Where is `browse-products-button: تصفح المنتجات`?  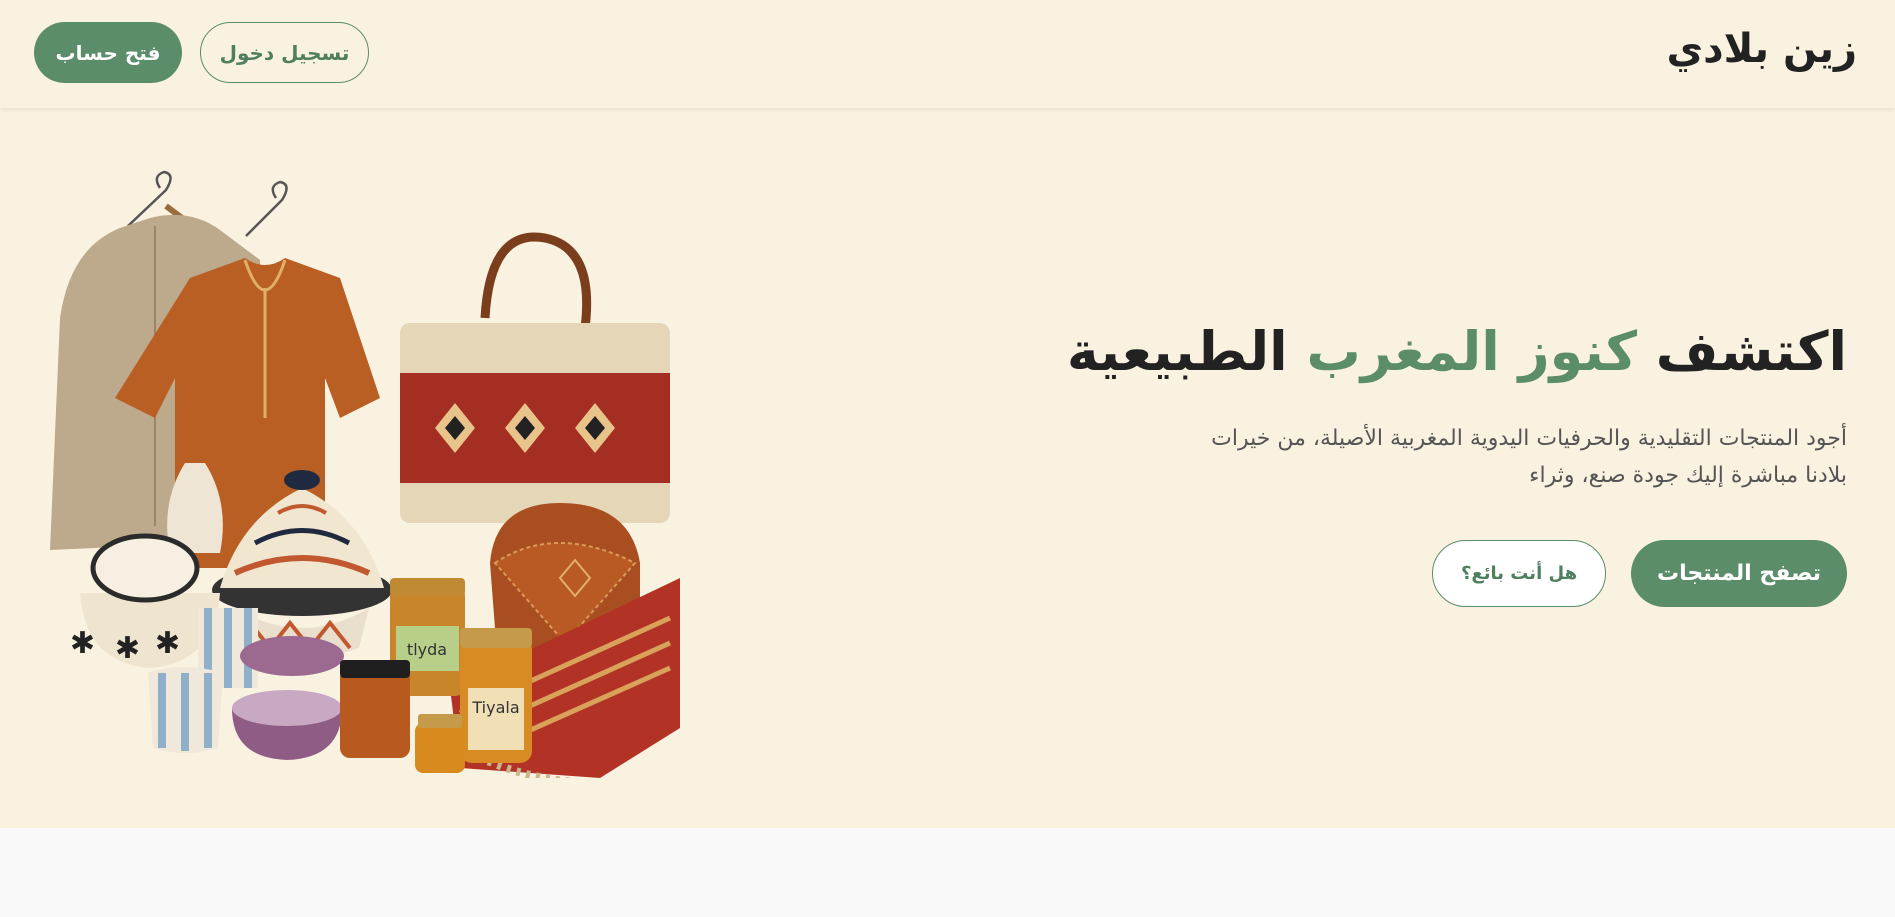
browse-products-button: تصفح المنتجات is located at coordinates (1739, 573).